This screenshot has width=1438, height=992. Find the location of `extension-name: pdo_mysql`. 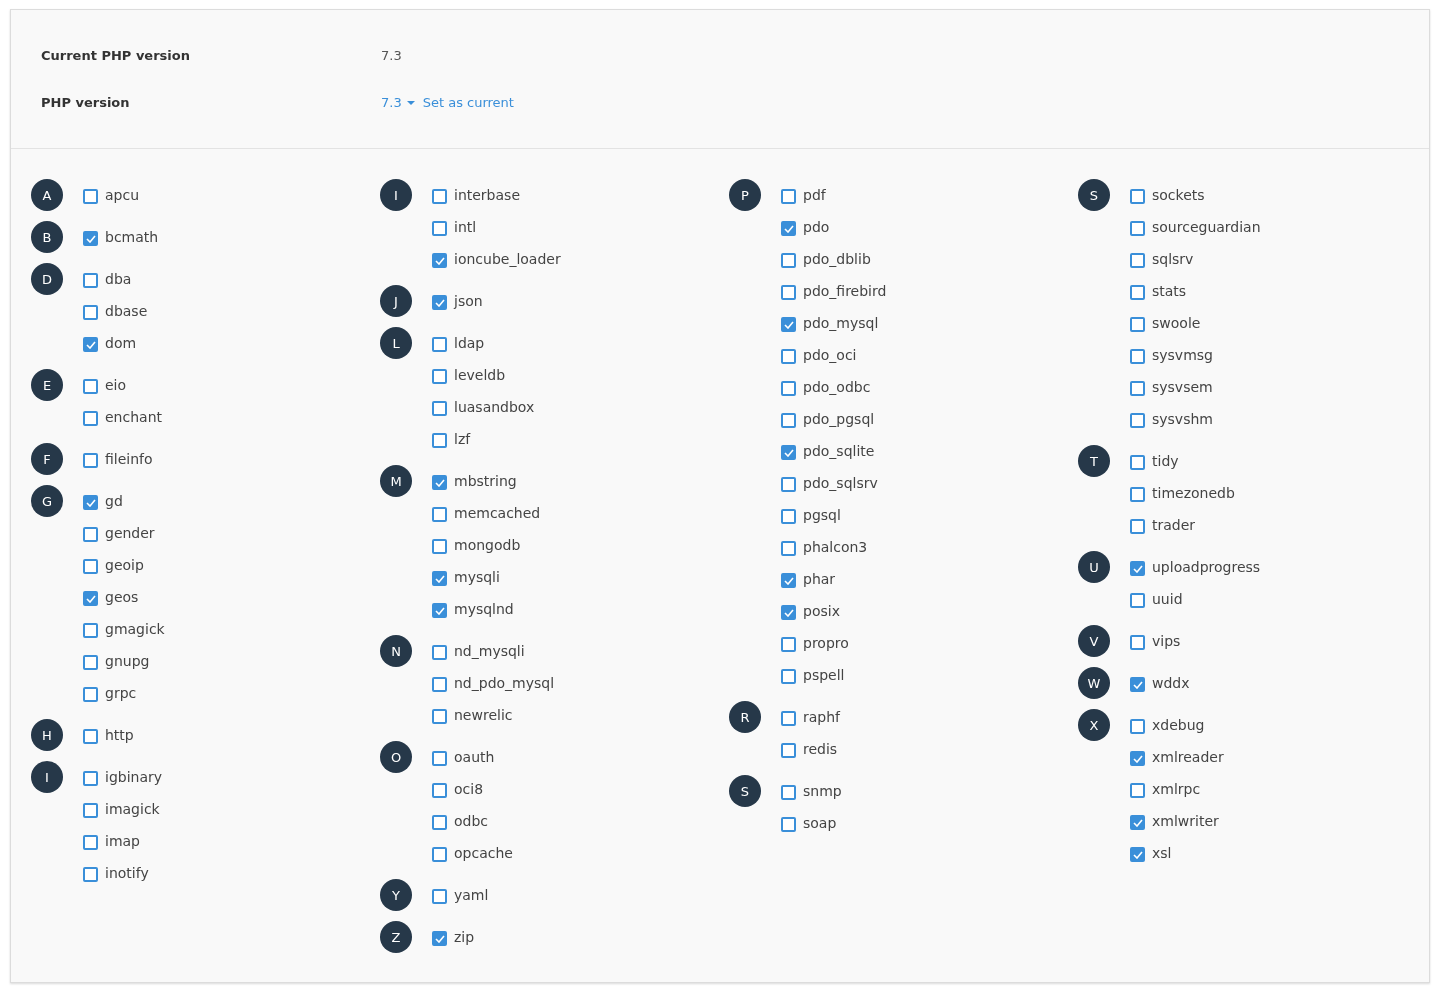

extension-name: pdo_mysql is located at coordinates (841, 323).